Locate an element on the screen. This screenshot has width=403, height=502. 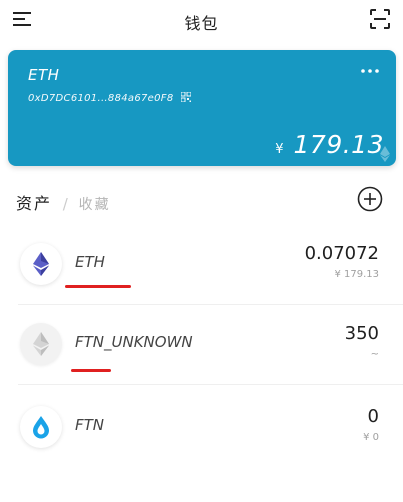
qr-code-icon is located at coordinates (185, 97).